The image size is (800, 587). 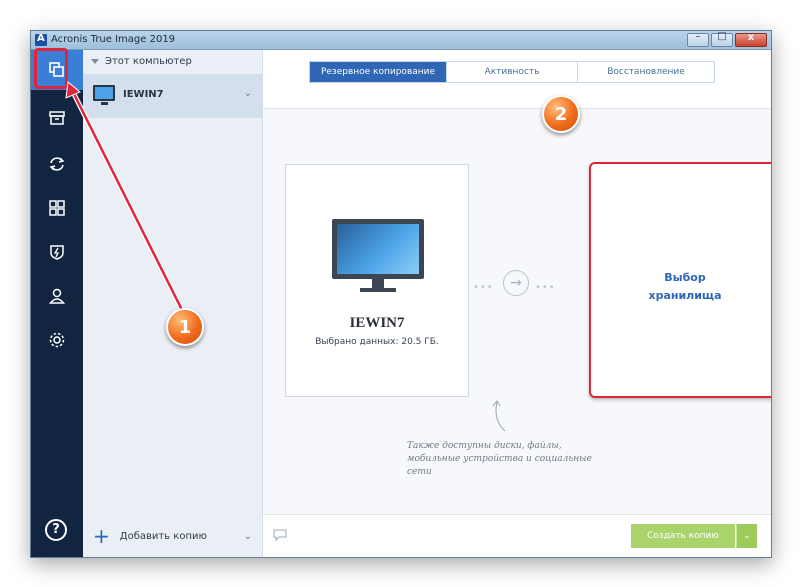 I want to click on destination-label-line1: Выбор, so click(x=685, y=277).